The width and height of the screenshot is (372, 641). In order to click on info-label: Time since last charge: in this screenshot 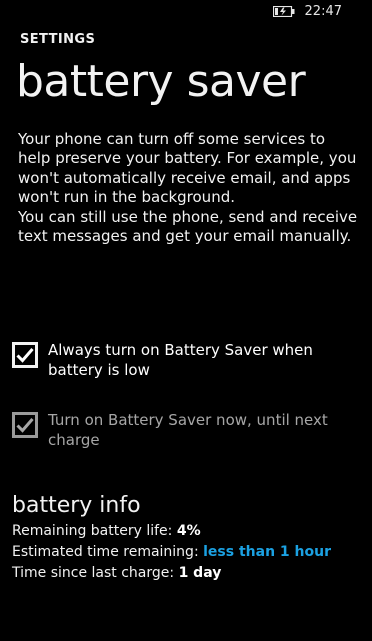, I will do `click(93, 573)`.